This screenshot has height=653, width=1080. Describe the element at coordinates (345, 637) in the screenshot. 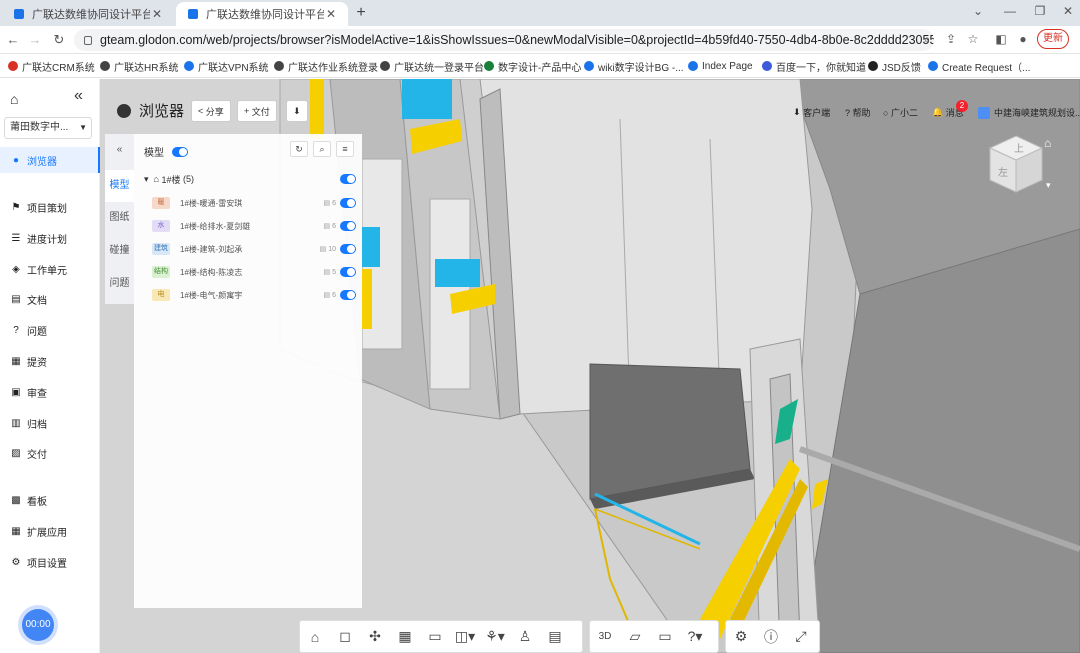

I see `fit-view-icon: ◻` at that location.